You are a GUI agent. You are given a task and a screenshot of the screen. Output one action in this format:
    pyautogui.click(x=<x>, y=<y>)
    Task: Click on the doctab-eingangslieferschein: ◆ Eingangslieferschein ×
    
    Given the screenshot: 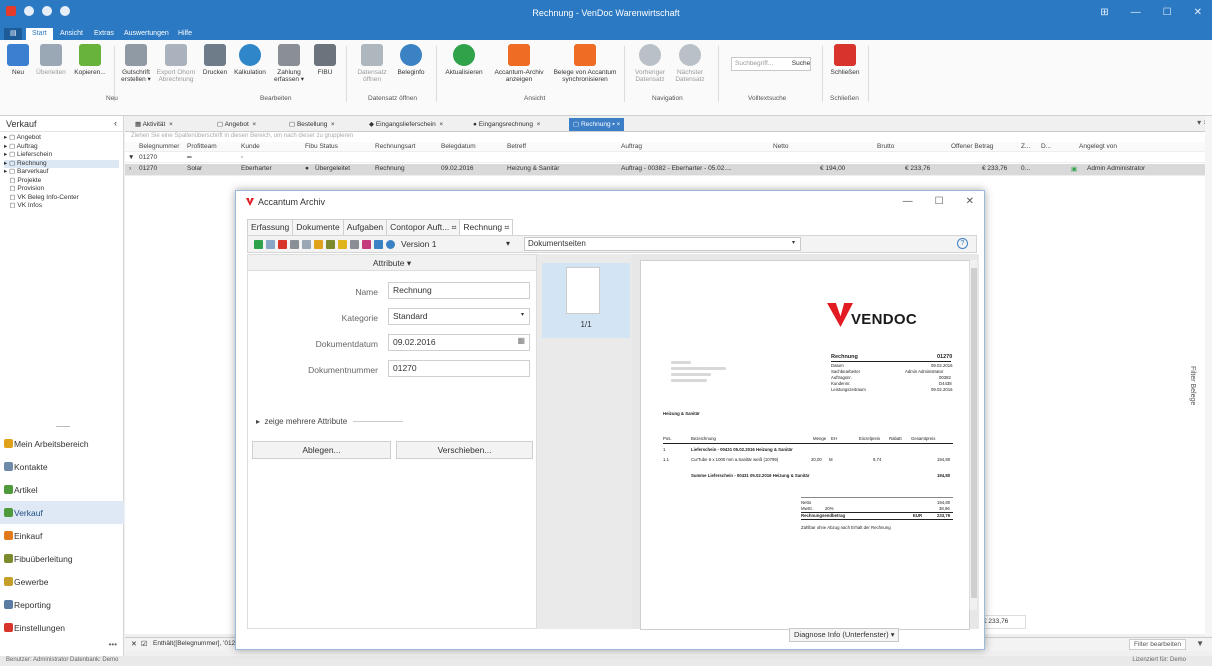 What is the action you would take?
    pyautogui.click(x=406, y=124)
    